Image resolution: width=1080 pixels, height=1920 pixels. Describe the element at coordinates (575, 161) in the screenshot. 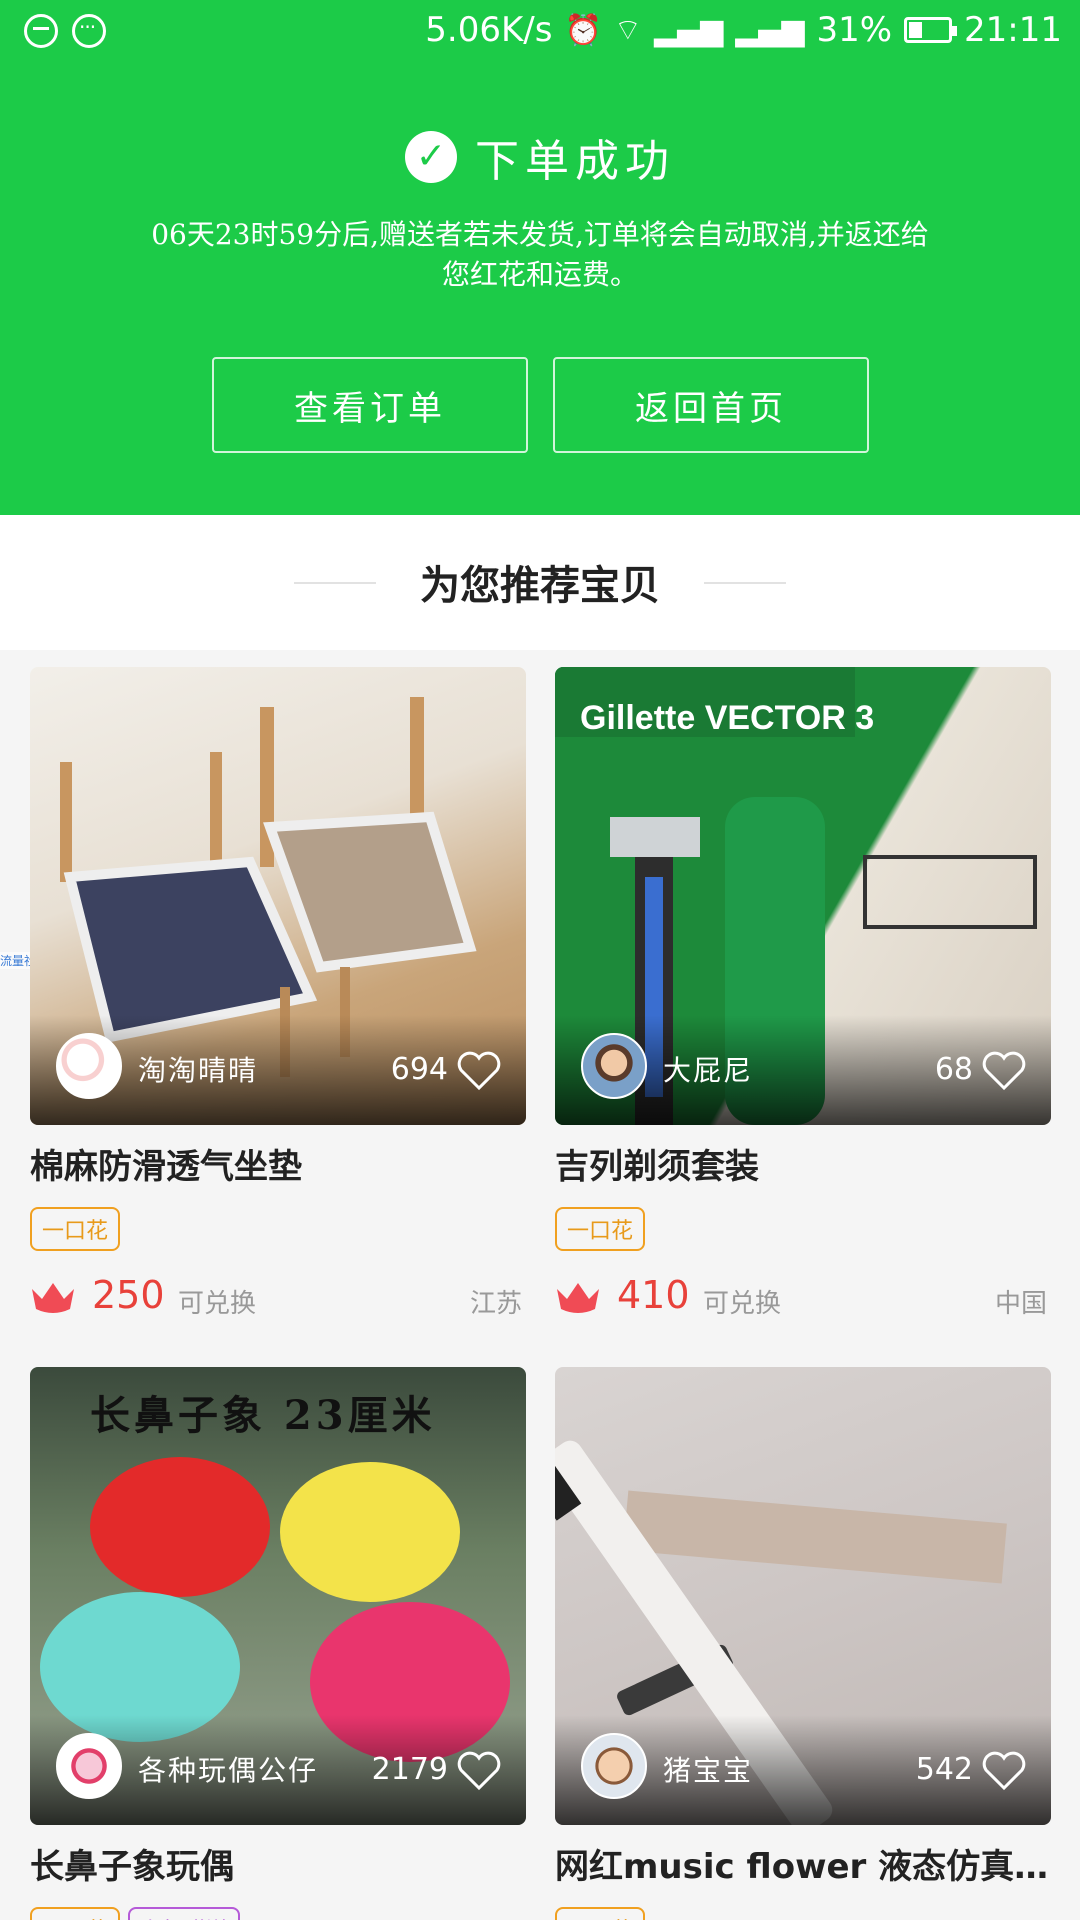

I see `success-title: 下单成功` at that location.